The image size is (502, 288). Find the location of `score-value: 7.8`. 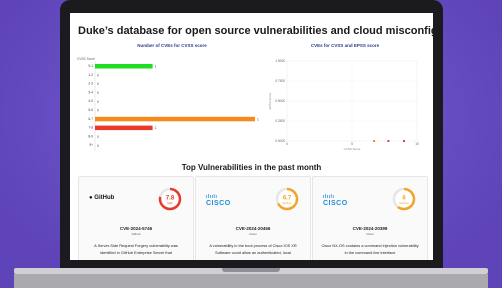

score-value: 7.8 is located at coordinates (170, 199).